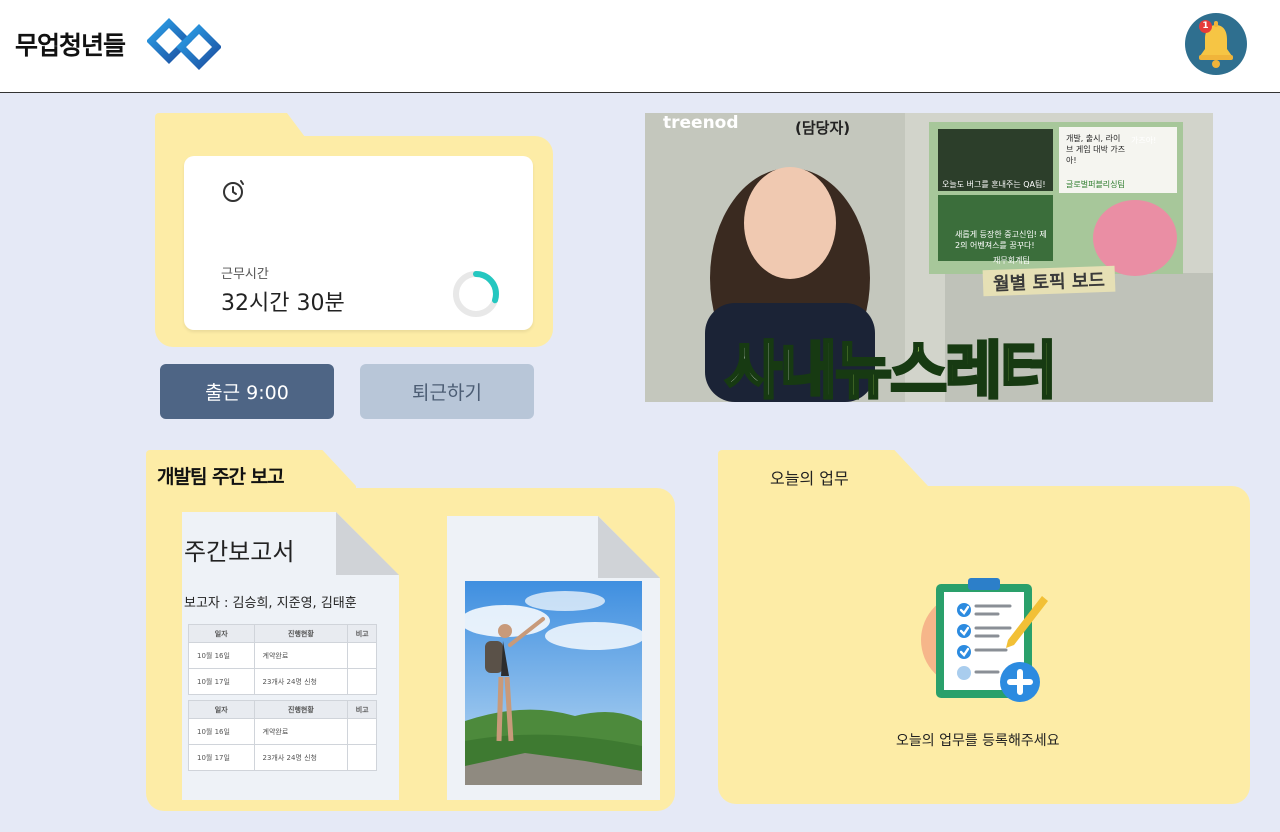 Image resolution: width=1280 pixels, height=832 pixels. Describe the element at coordinates (1049, 281) in the screenshot. I see `banner-topic-text: 월별 토픽 보드` at that location.